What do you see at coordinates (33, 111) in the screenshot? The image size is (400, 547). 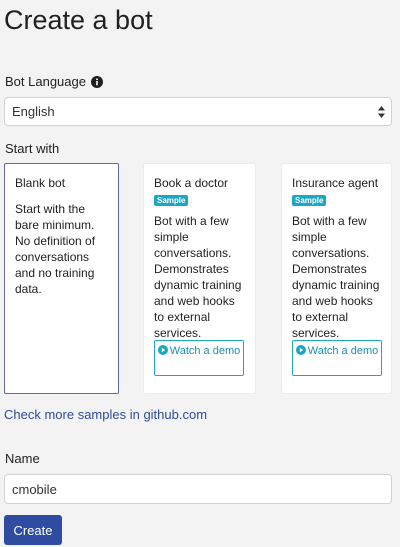 I see `bot-language-selected-value: English` at bounding box center [33, 111].